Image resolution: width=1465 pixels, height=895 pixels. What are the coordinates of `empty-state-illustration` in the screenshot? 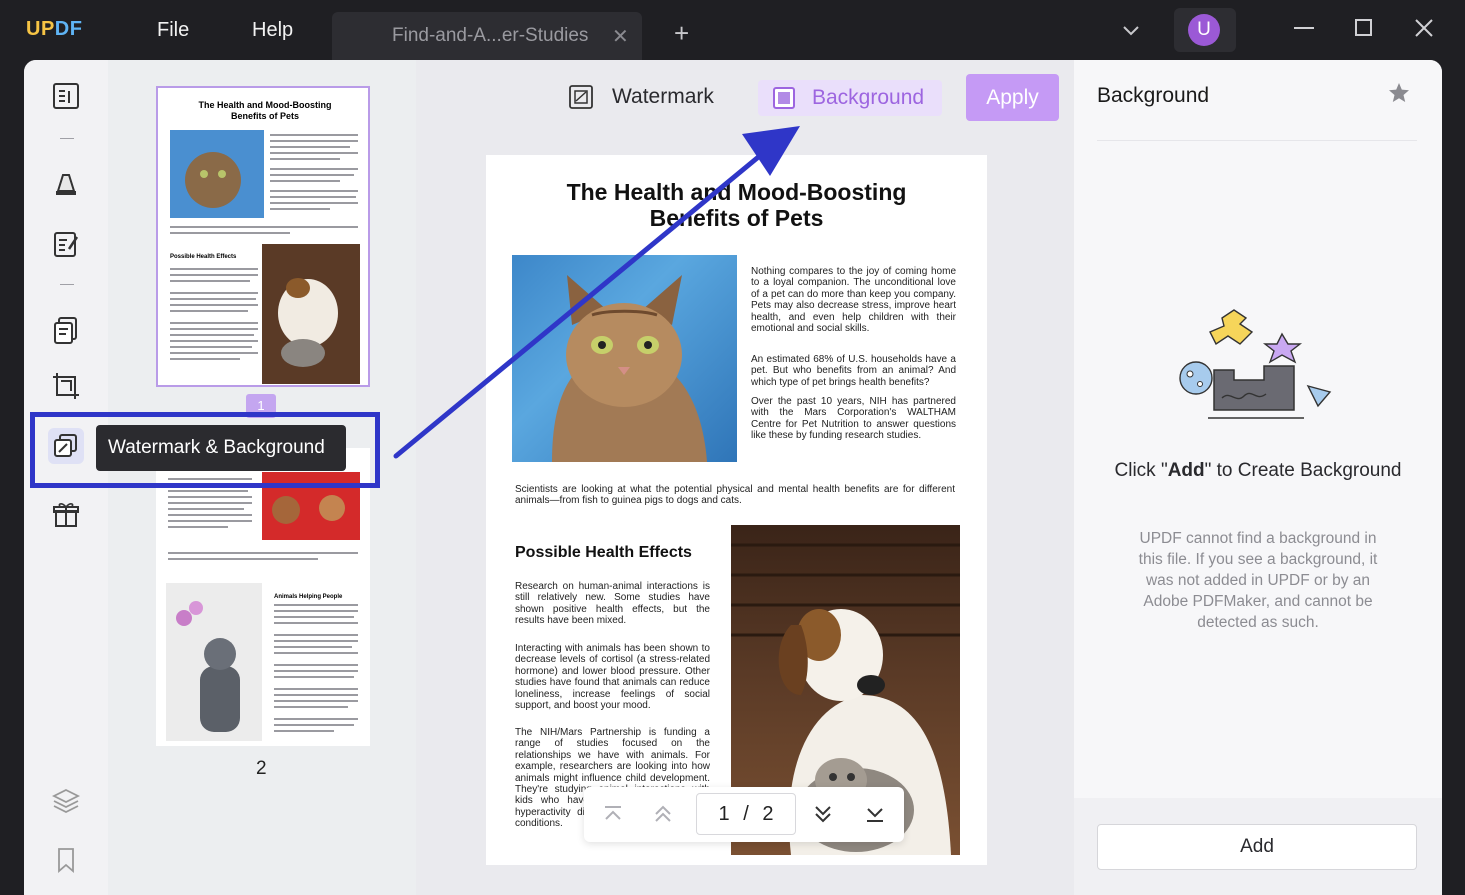 It's located at (1259, 367).